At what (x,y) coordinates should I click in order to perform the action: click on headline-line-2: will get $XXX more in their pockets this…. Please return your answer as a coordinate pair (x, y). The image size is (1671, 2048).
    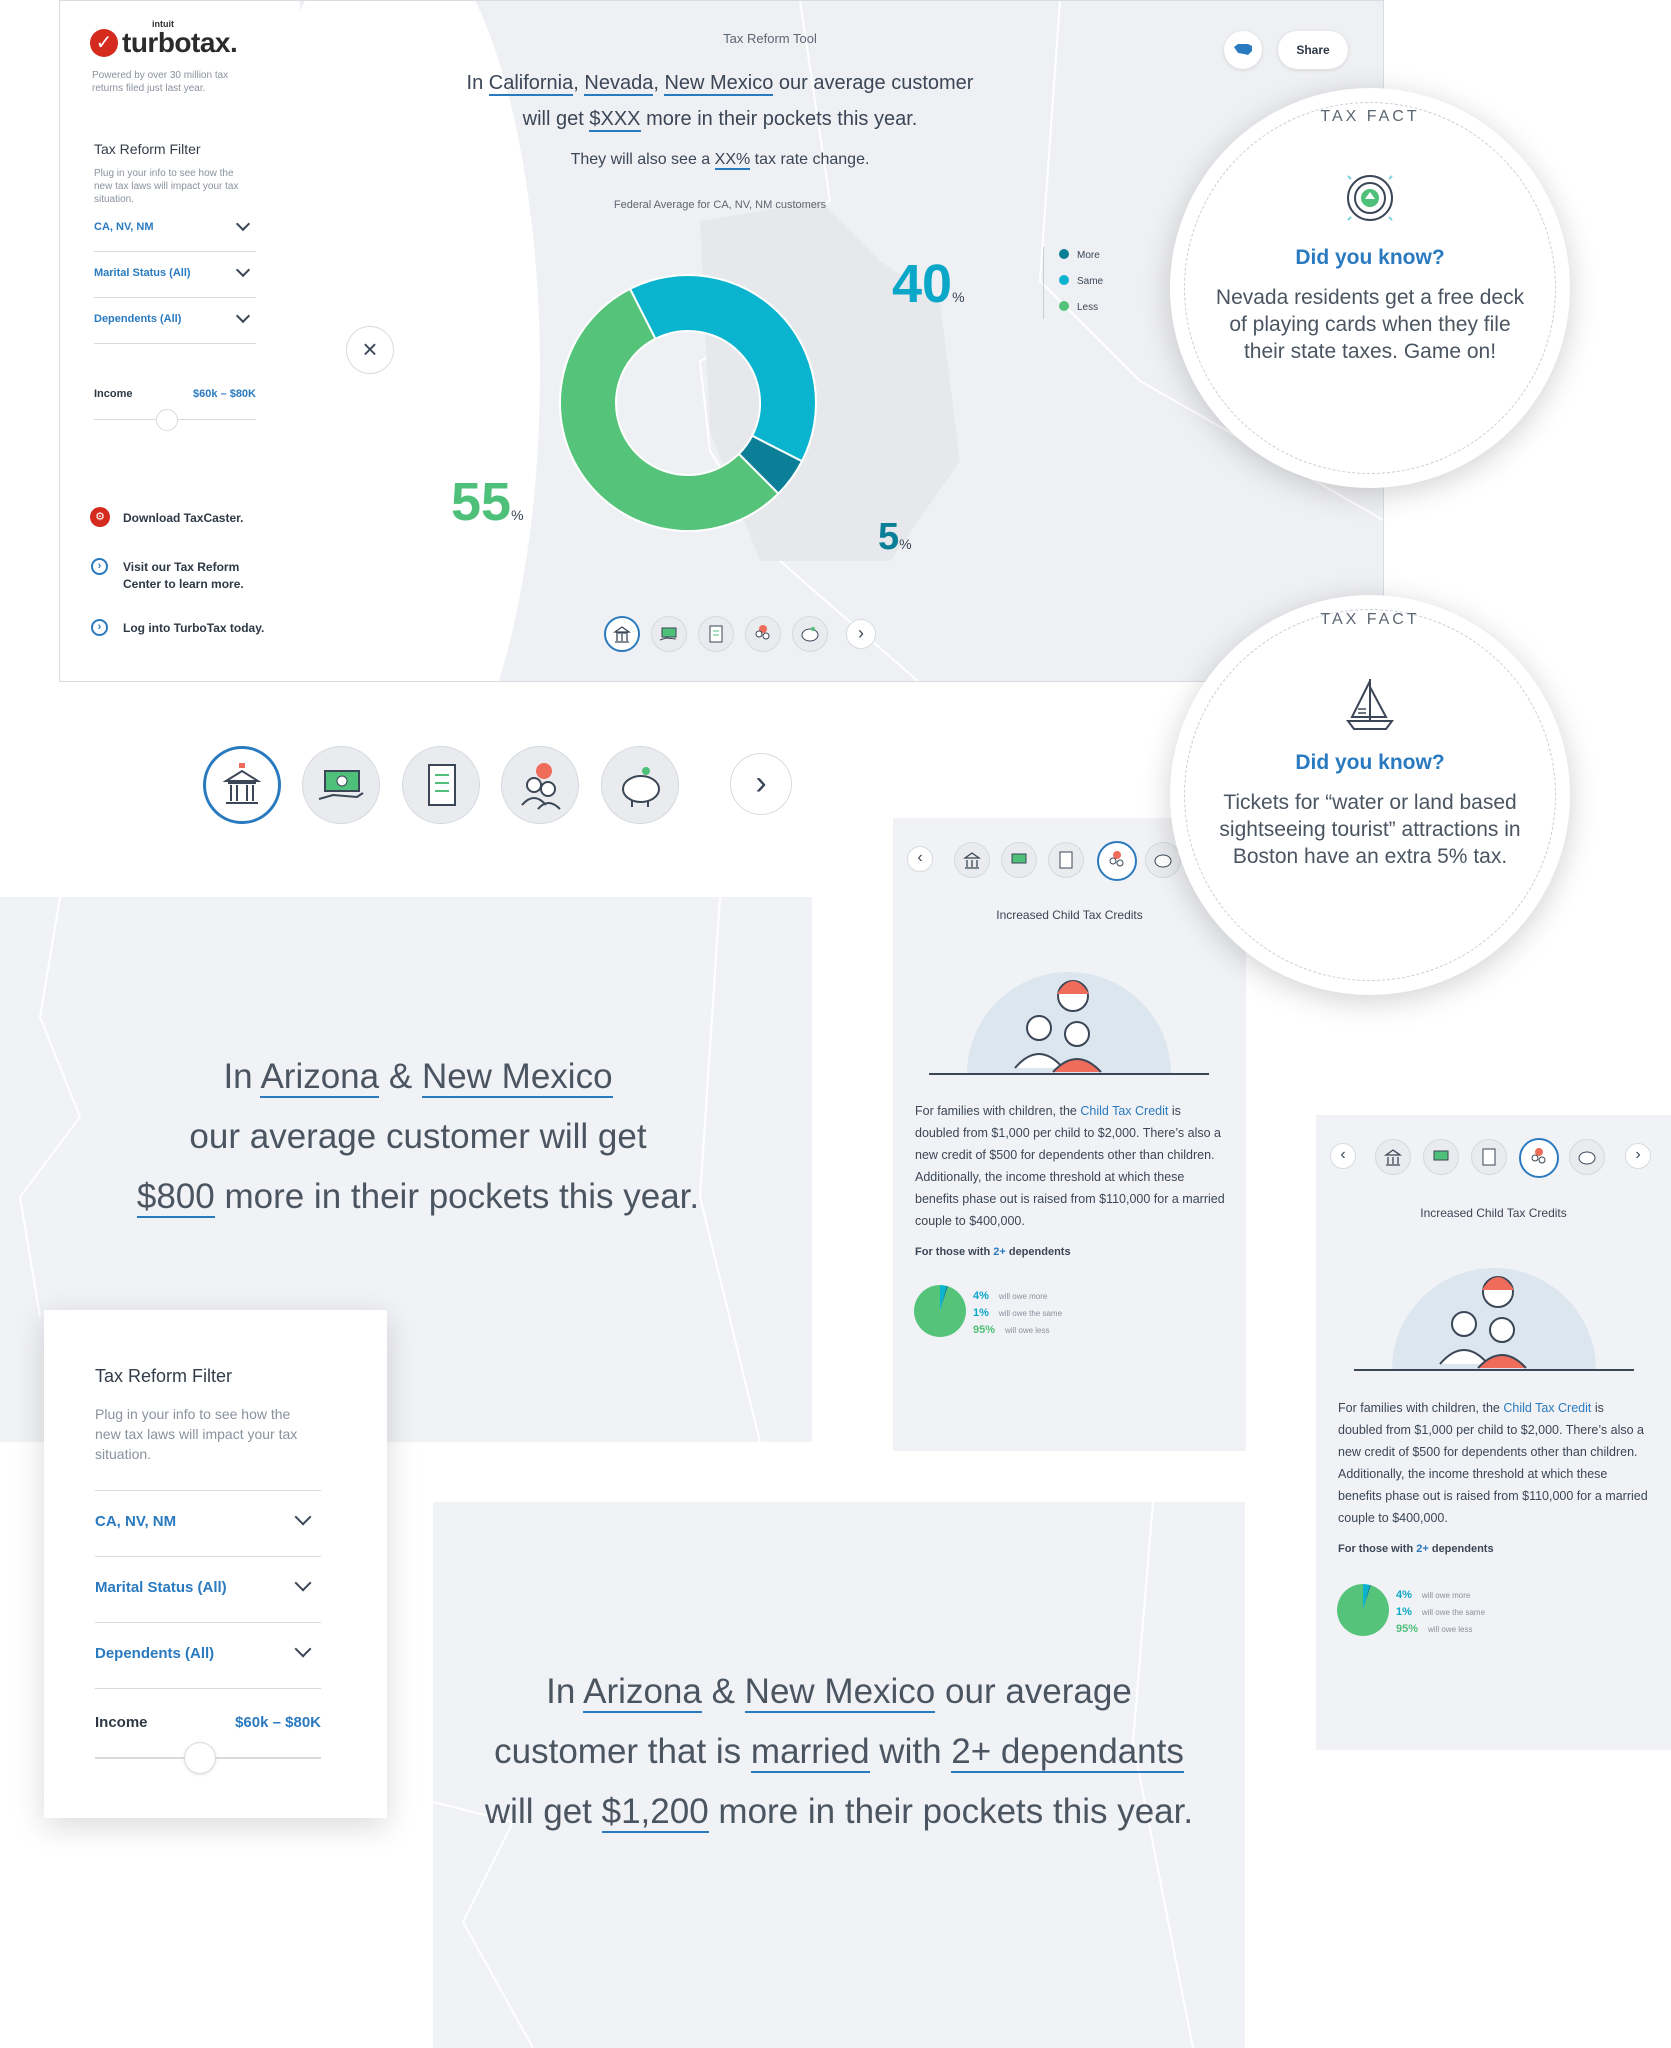
    Looking at the image, I should click on (720, 119).